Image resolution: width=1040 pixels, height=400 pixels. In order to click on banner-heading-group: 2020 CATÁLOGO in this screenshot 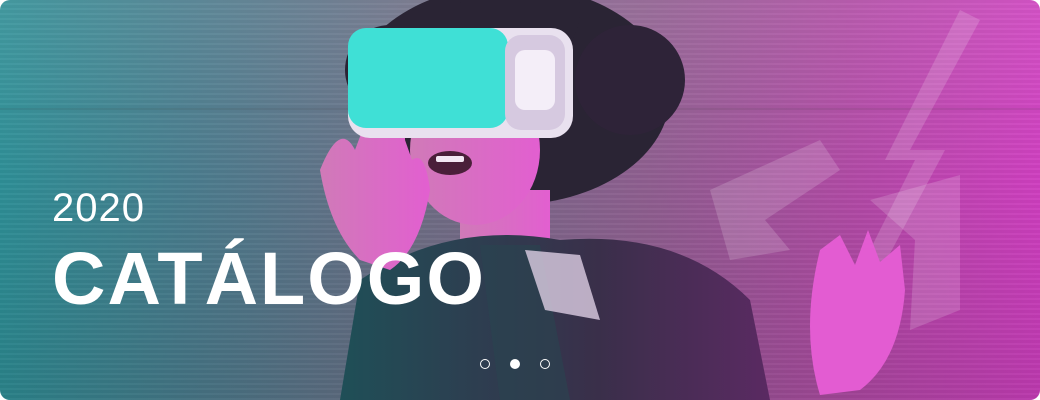, I will do `click(269, 254)`.